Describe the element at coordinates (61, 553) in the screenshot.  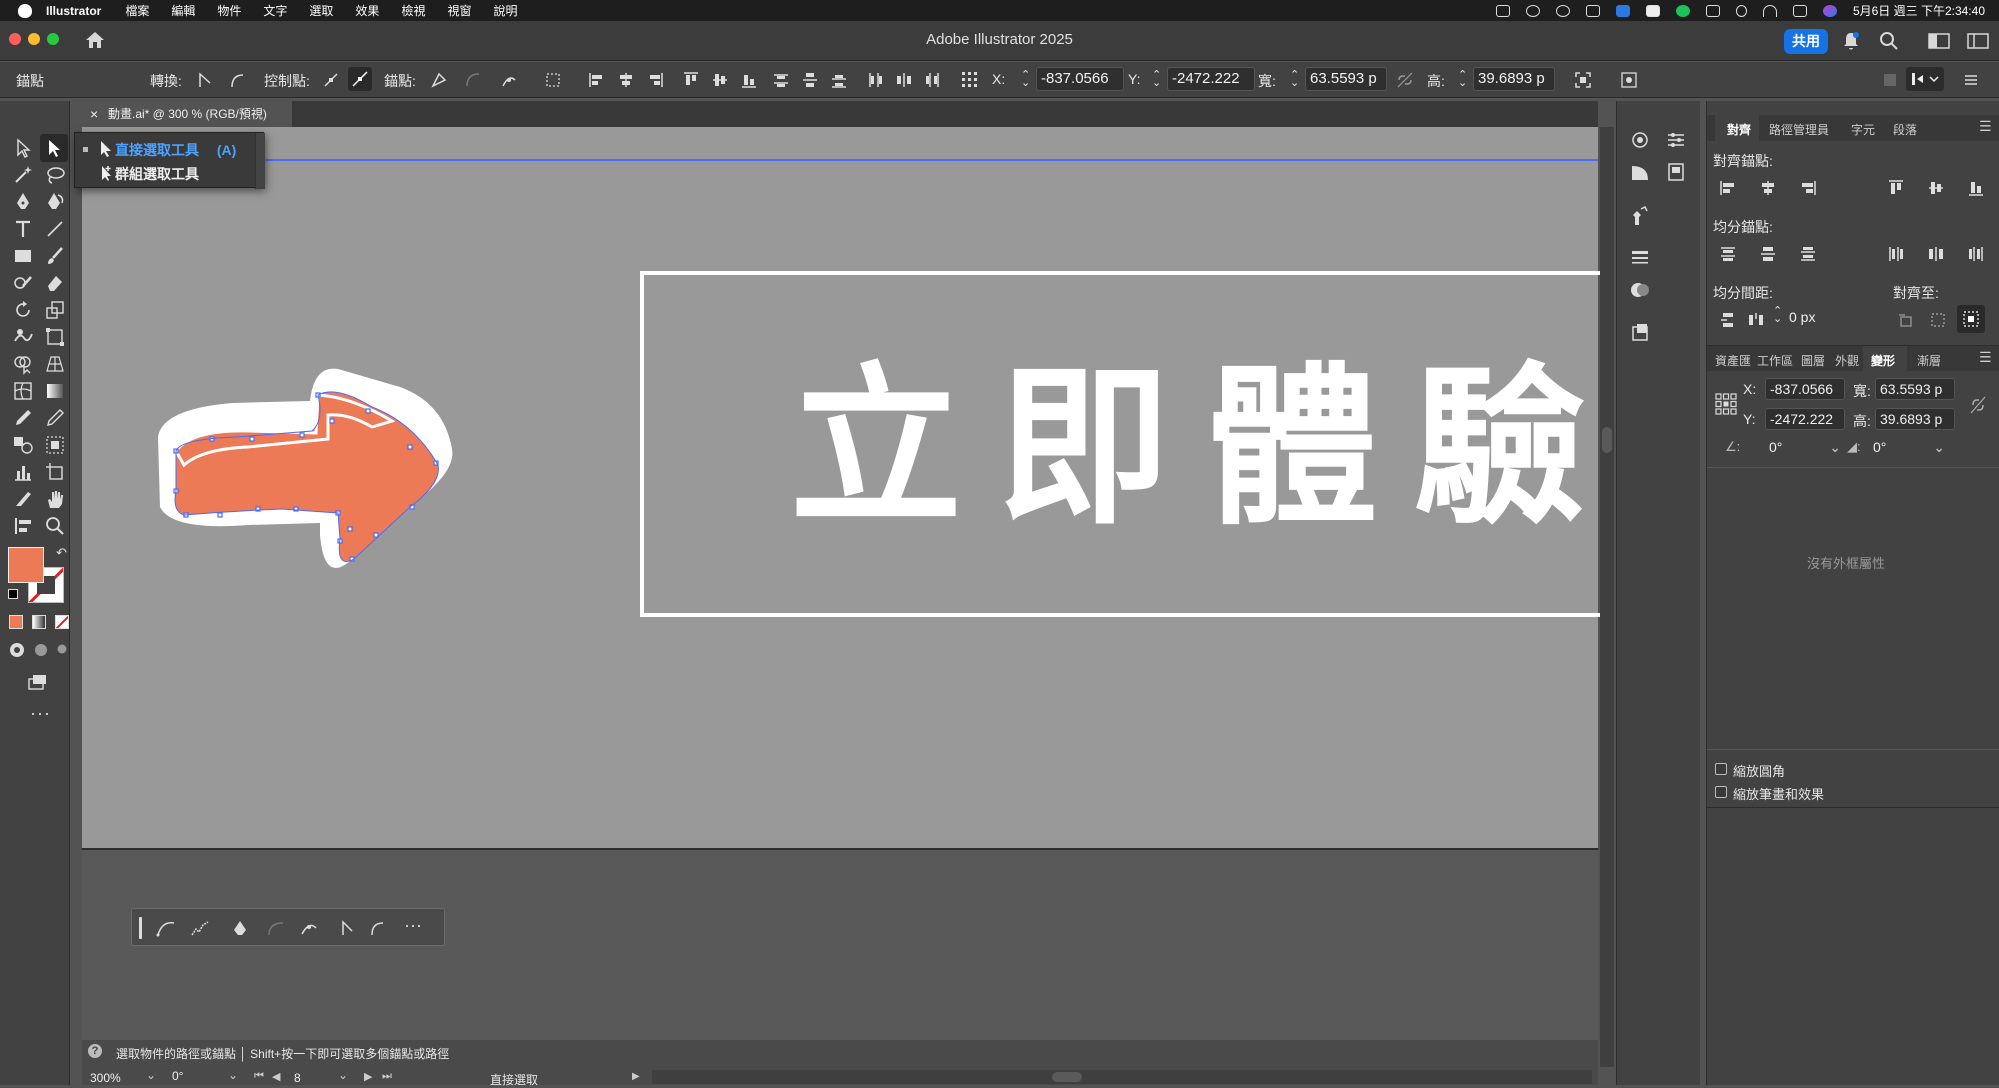
I see `swap-fill-stroke-icon: ↶` at that location.